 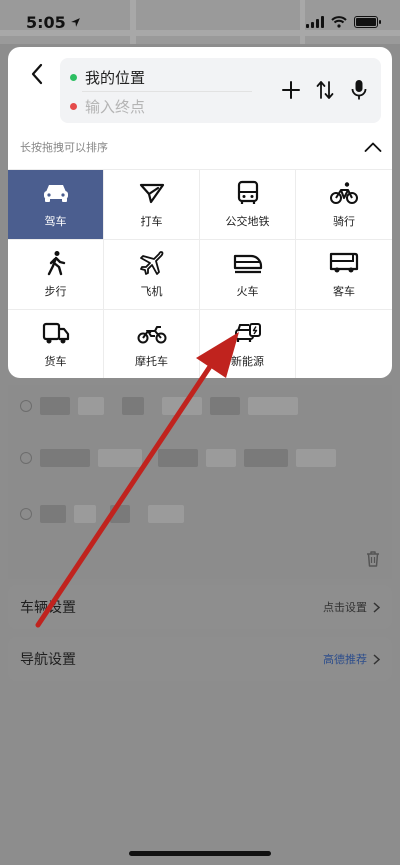 What do you see at coordinates (200, 607) in the screenshot?
I see `vehicle-settings-row: 车辆设置 点击设置` at bounding box center [200, 607].